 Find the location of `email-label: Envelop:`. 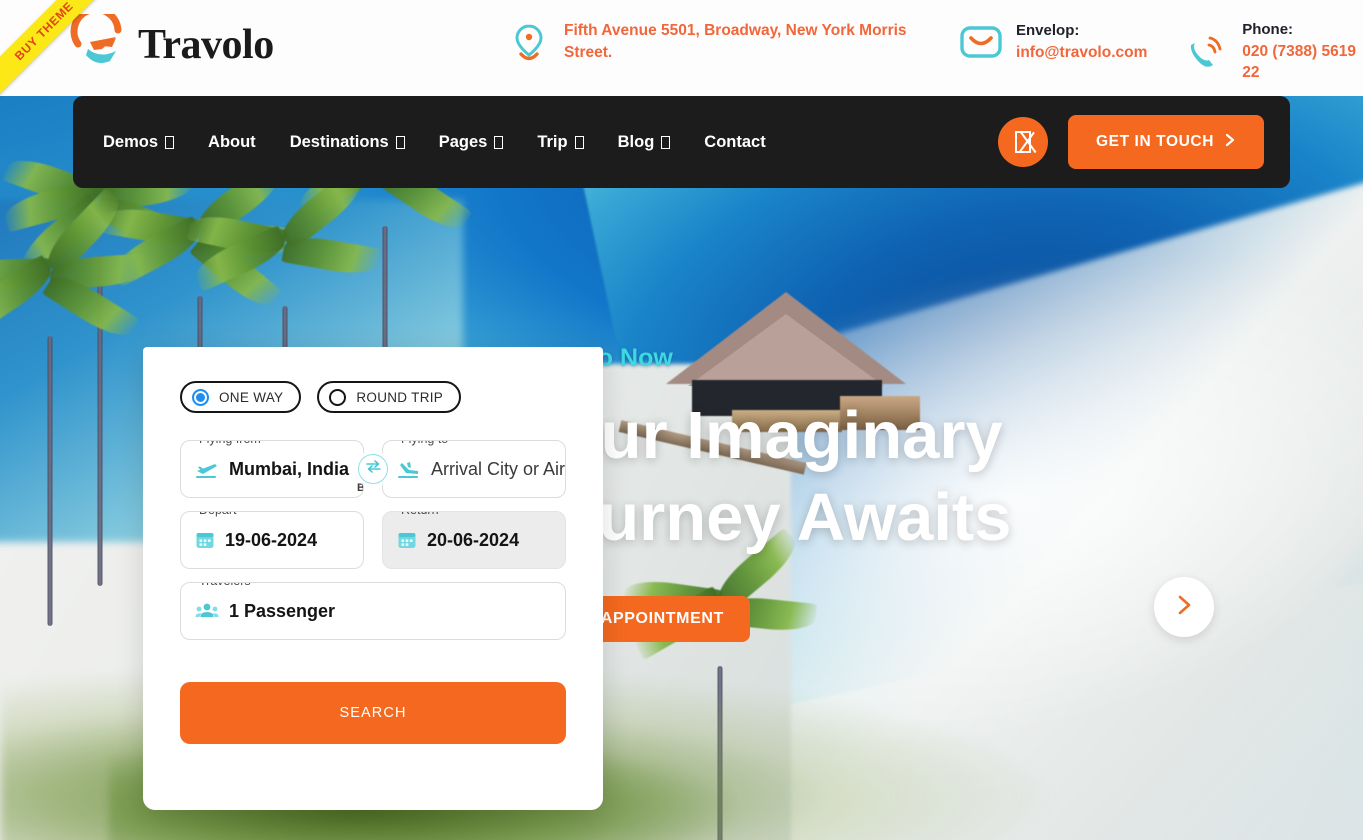

email-label: Envelop: is located at coordinates (1048, 30).